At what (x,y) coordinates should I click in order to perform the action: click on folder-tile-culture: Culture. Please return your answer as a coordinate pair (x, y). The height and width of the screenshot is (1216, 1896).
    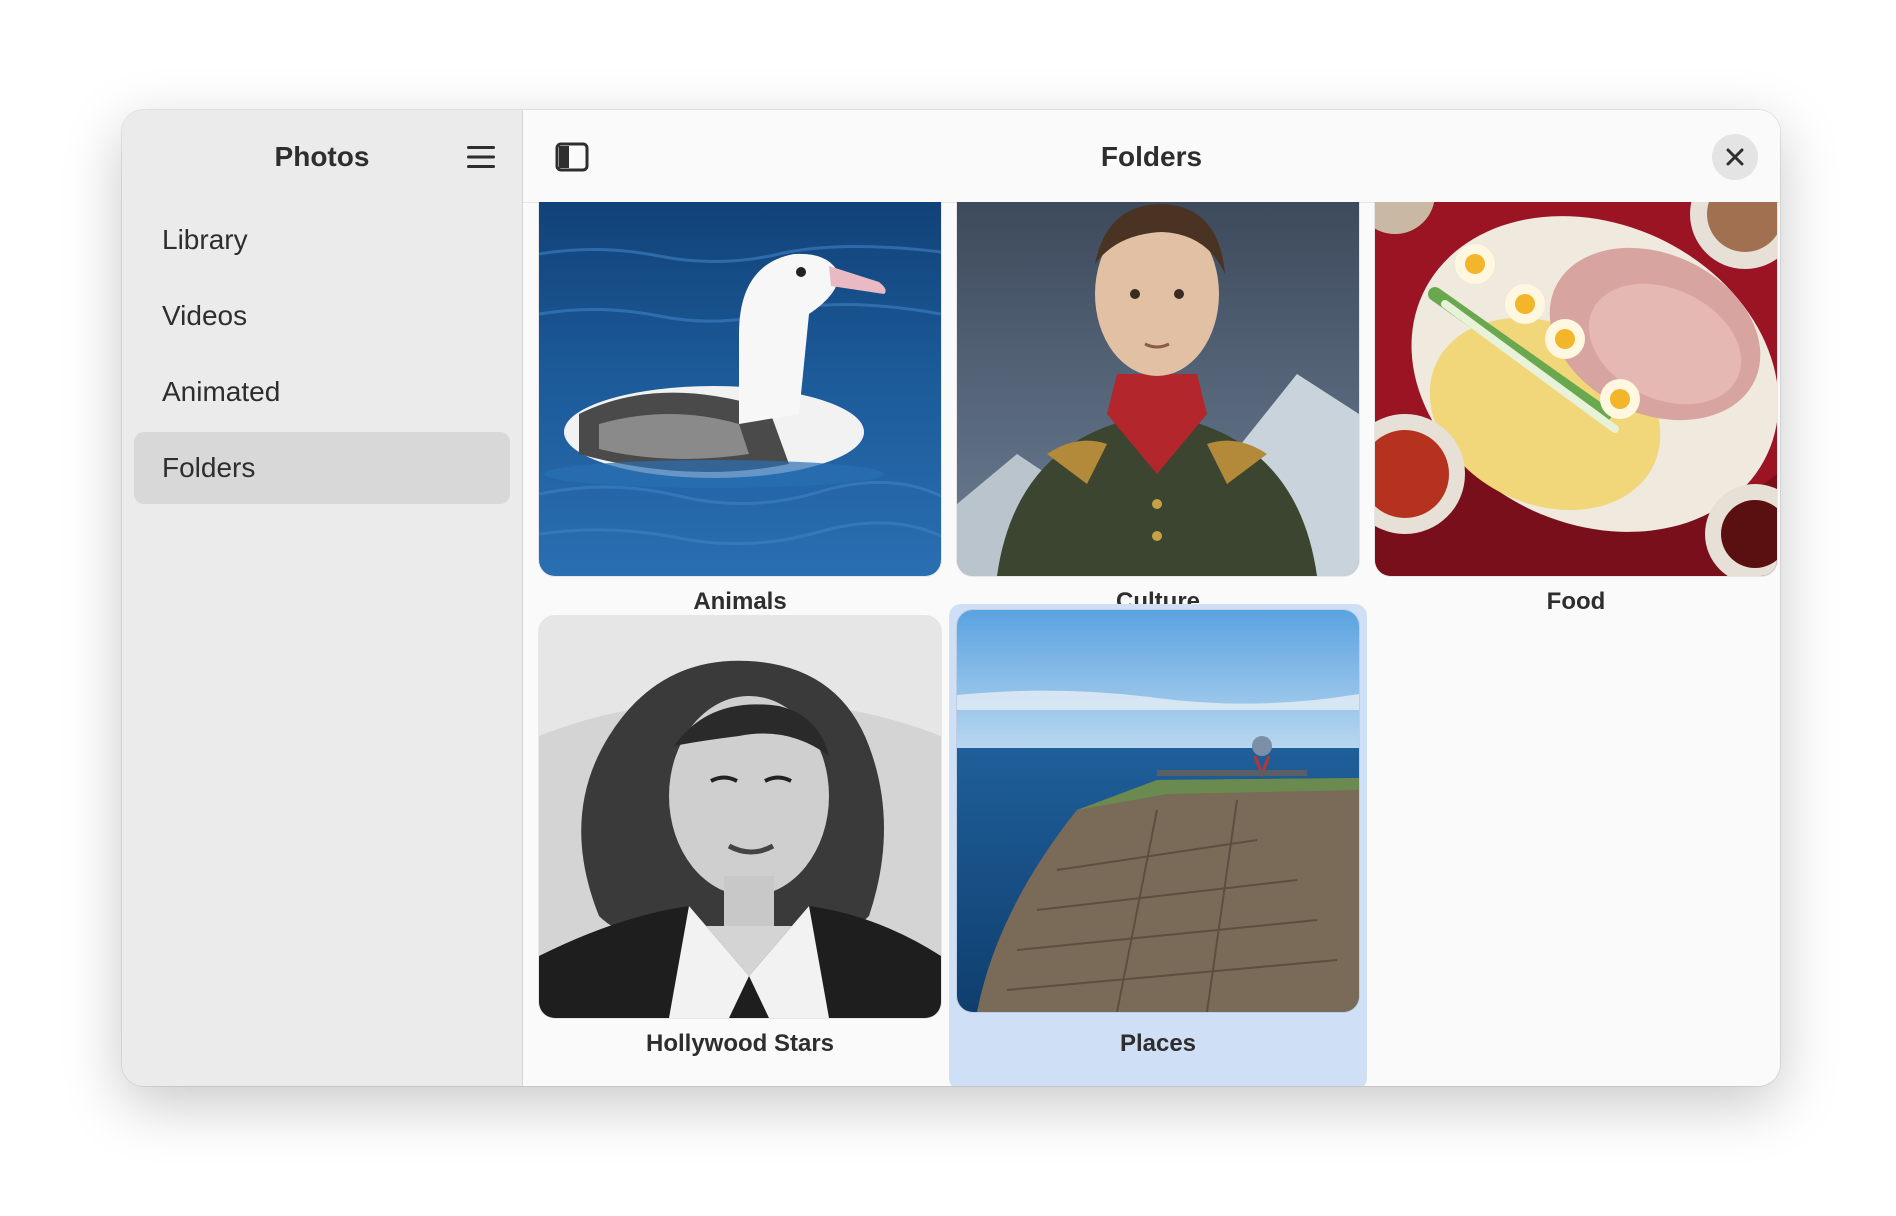
    Looking at the image, I should click on (1158, 418).